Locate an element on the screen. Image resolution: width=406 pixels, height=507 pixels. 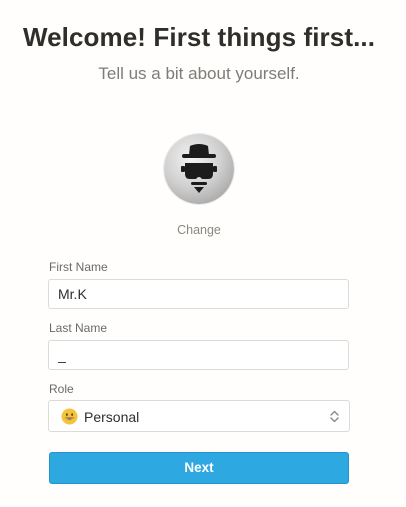
last-name-label: Last Name is located at coordinates (78, 328).